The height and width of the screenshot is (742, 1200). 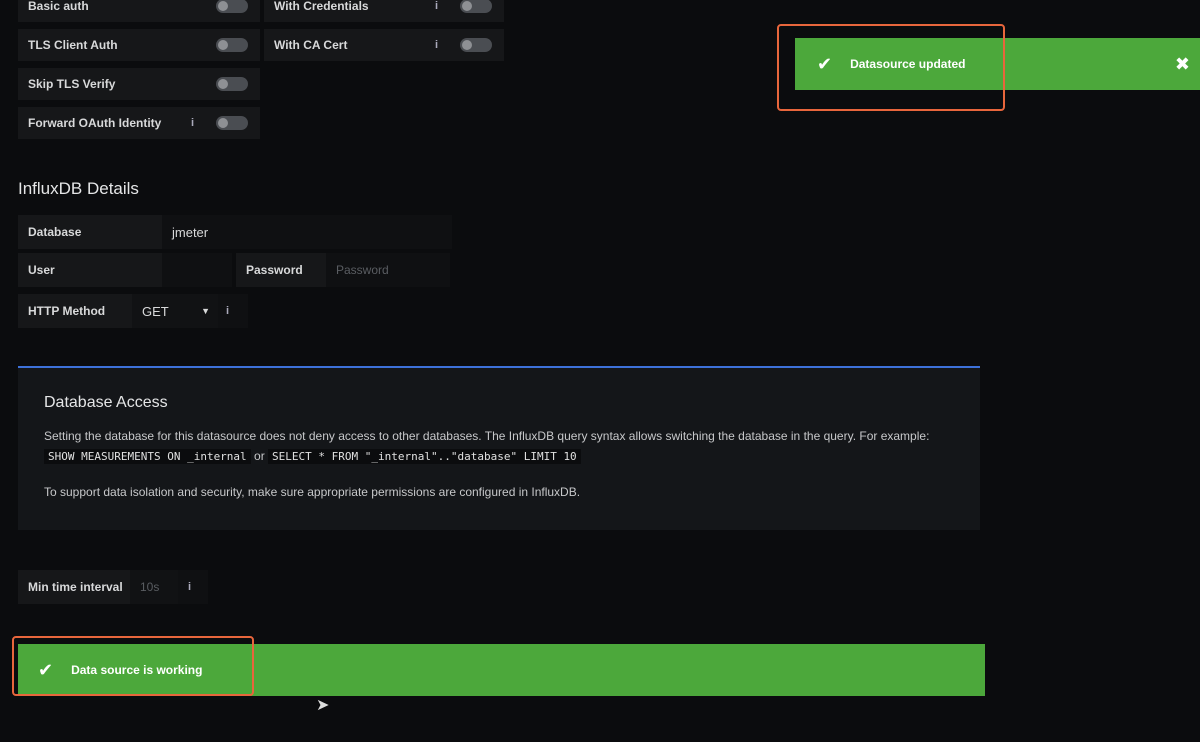 I want to click on with-credentials-row: With Credentials i, so click(x=384, y=11).